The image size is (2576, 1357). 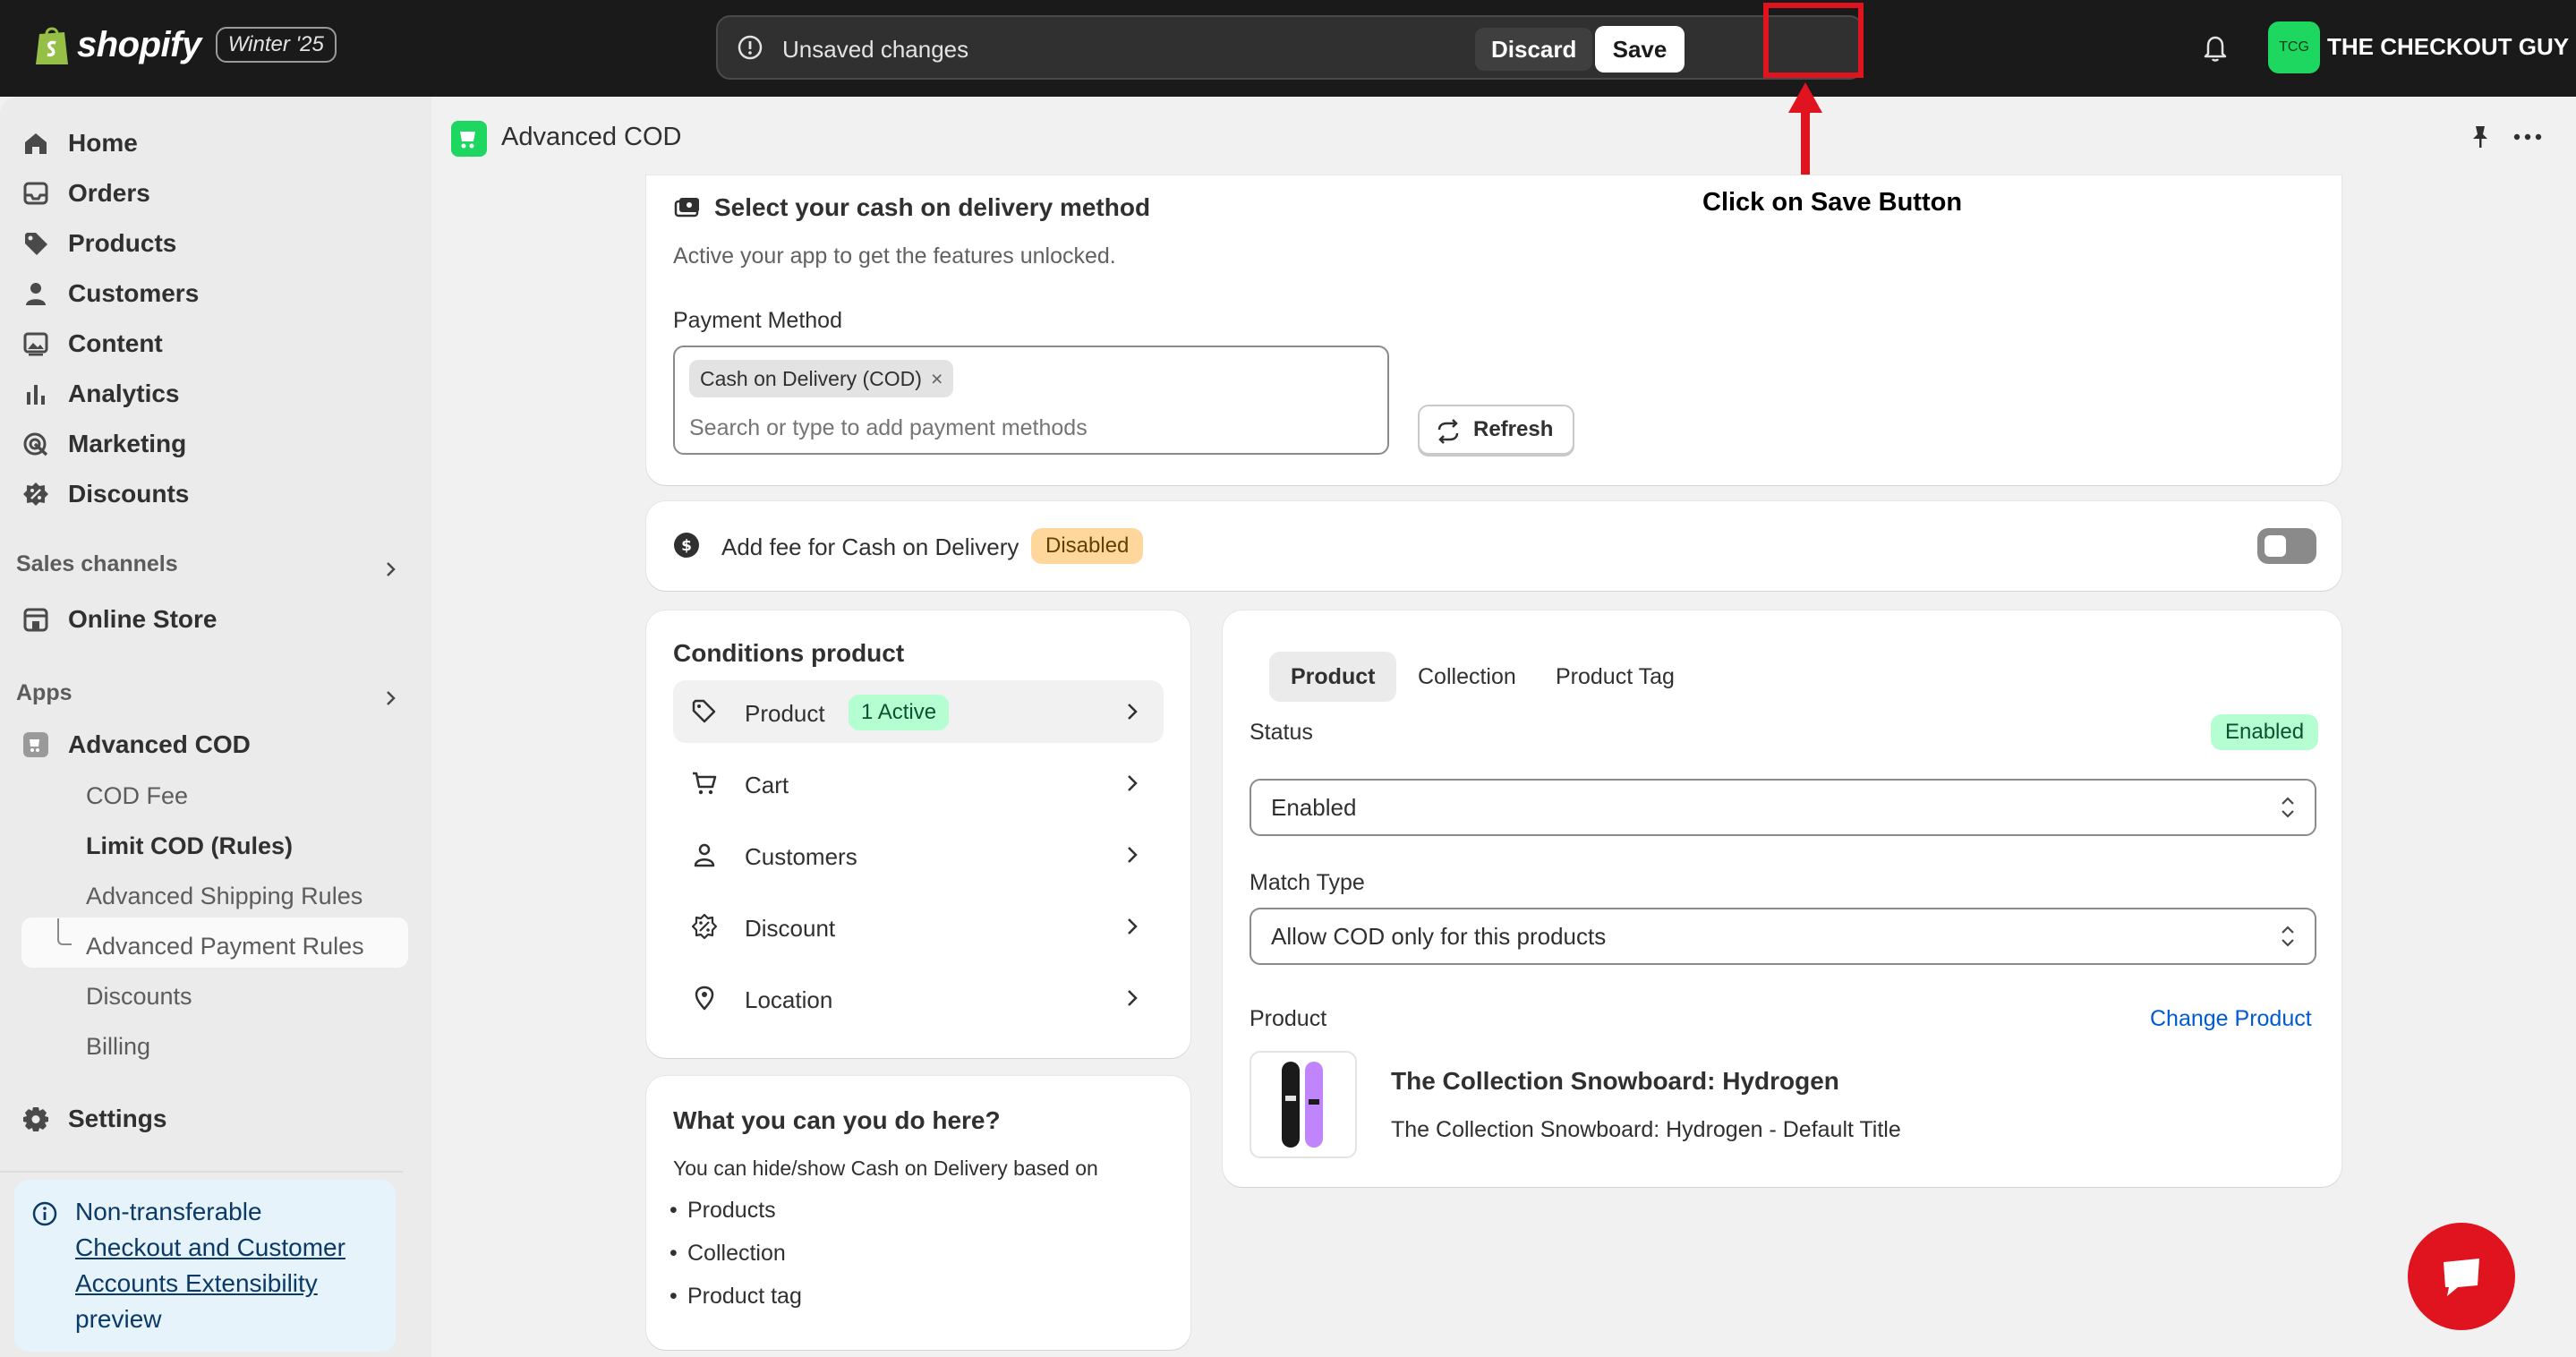 I want to click on sidebar-item-settings: Settings, so click(x=93, y=1119).